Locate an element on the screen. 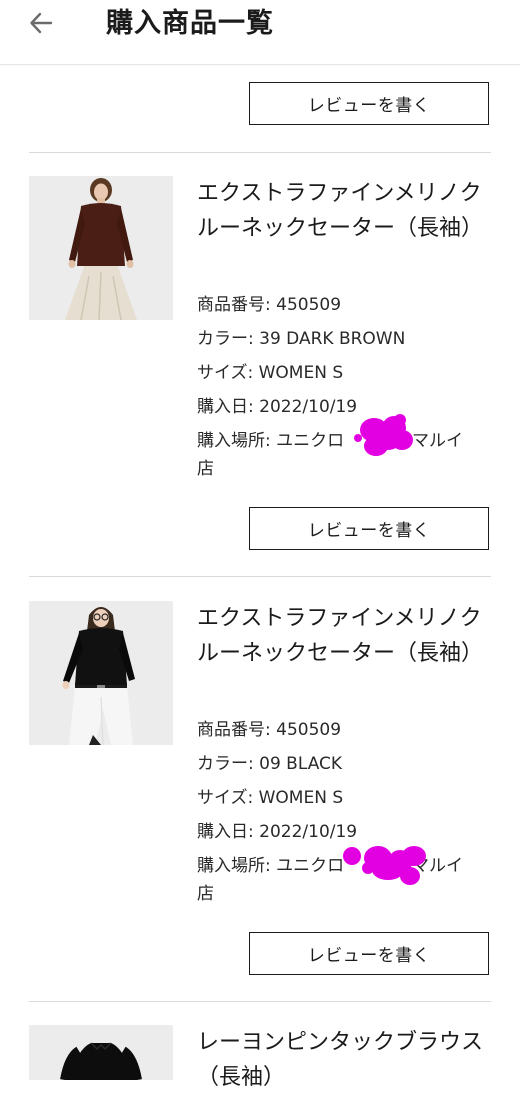 The height and width of the screenshot is (1095, 520). product-photo-black-blouse is located at coordinates (101, 1052).